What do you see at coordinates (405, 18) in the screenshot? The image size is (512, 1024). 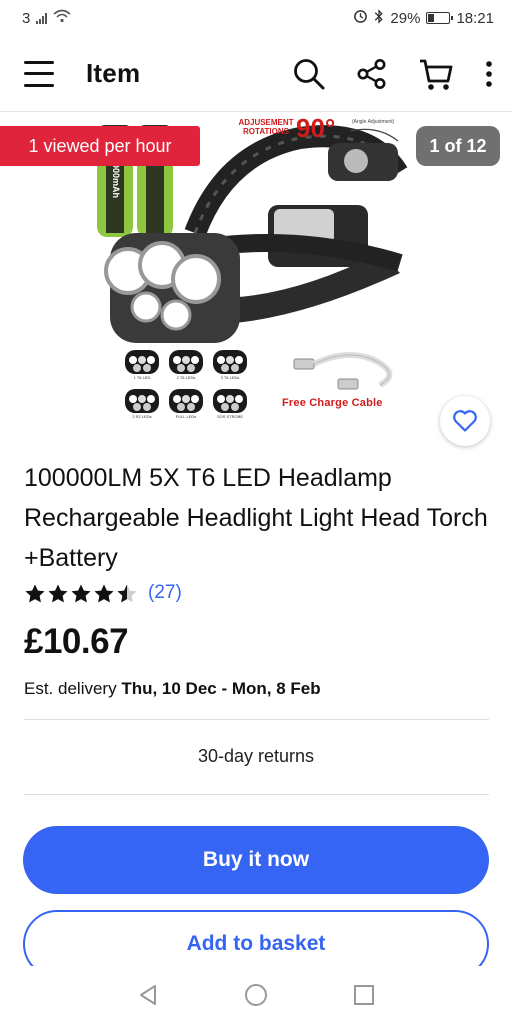 I see `battery-percent: 29%` at bounding box center [405, 18].